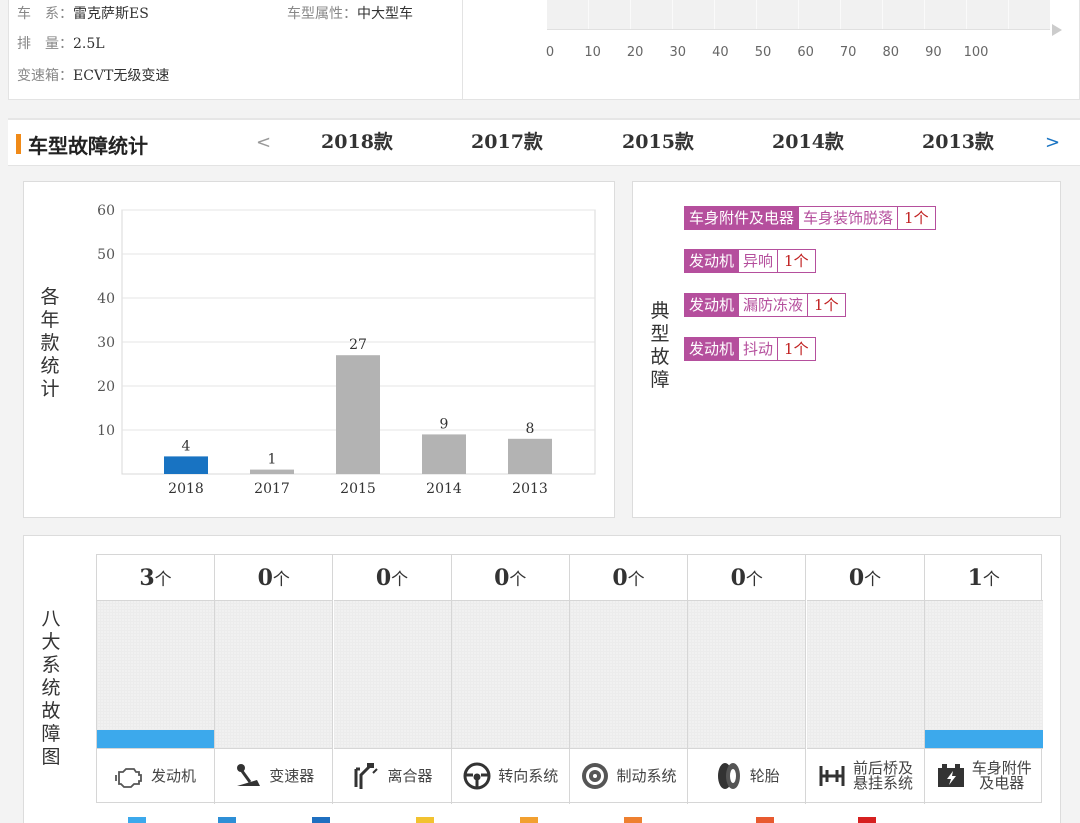  What do you see at coordinates (958, 142) in the screenshot?
I see `tab-2013: 2013款` at bounding box center [958, 142].